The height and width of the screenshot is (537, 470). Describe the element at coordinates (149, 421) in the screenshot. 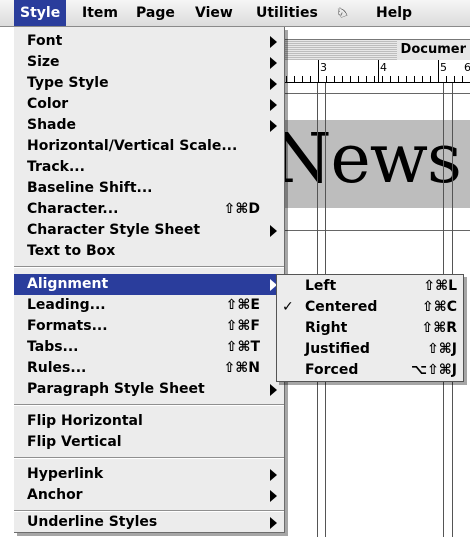

I see `menu-item-flip-horizontal: Flip Horizontal` at that location.